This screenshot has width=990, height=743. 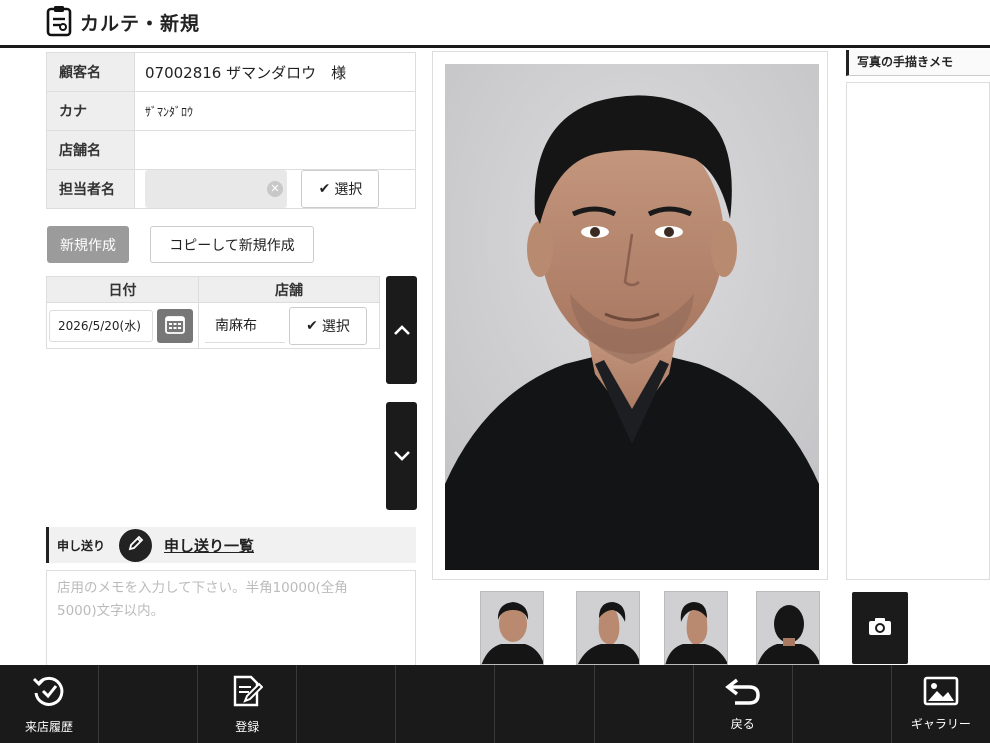 I want to click on visit-table: 日付 店舗 2026/5/20(水) 南麻布 ✔ 選択, so click(x=213, y=312).